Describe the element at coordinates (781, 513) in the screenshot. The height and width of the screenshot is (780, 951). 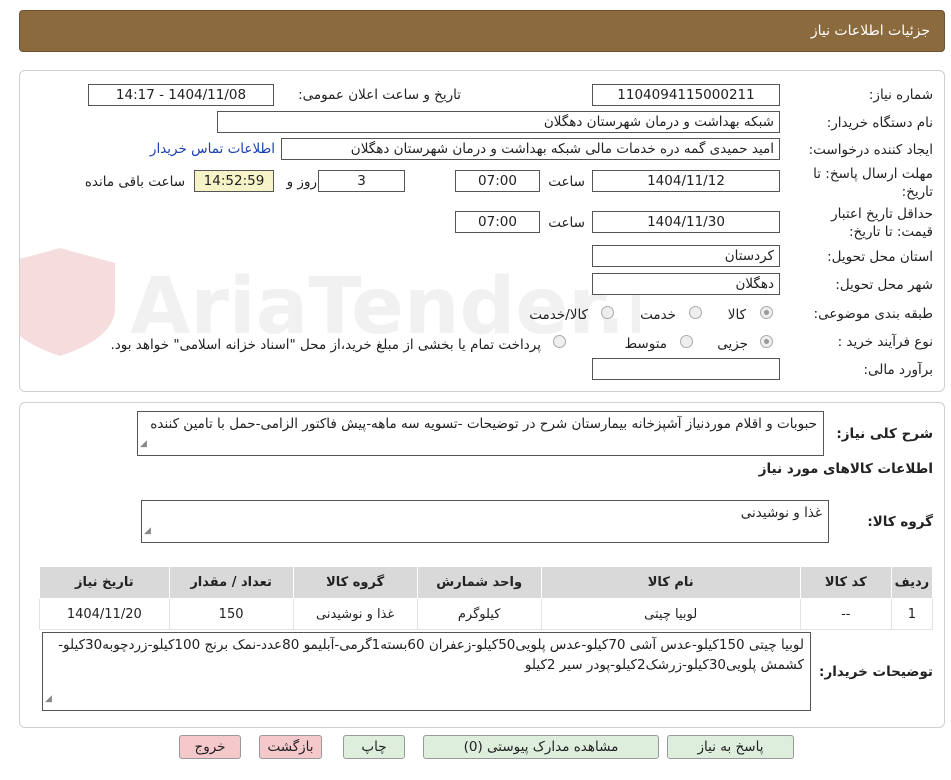
I see `goods-group-value: غذا و نوشیدنی` at that location.